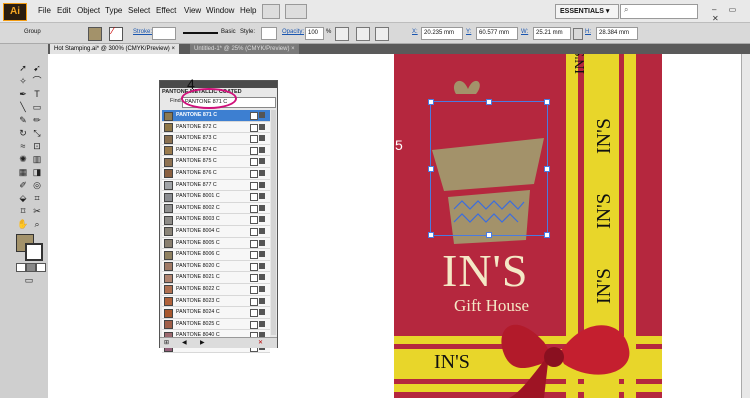 The width and height of the screenshot is (750, 398). What do you see at coordinates (489, 168) in the screenshot?
I see `selection-bounding-box` at bounding box center [489, 168].